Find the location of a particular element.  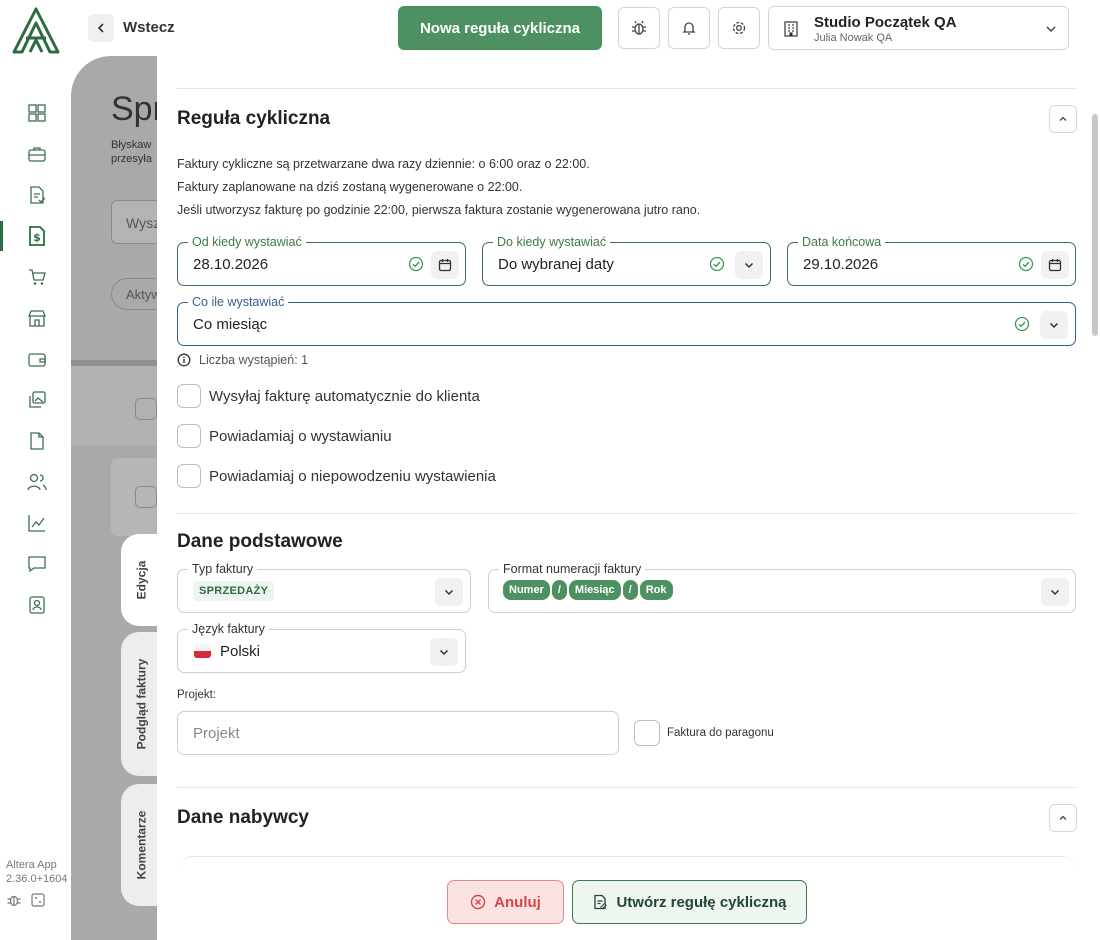

invoice-type-select: Typ faktury SPRZEDAŻY is located at coordinates (324, 587).